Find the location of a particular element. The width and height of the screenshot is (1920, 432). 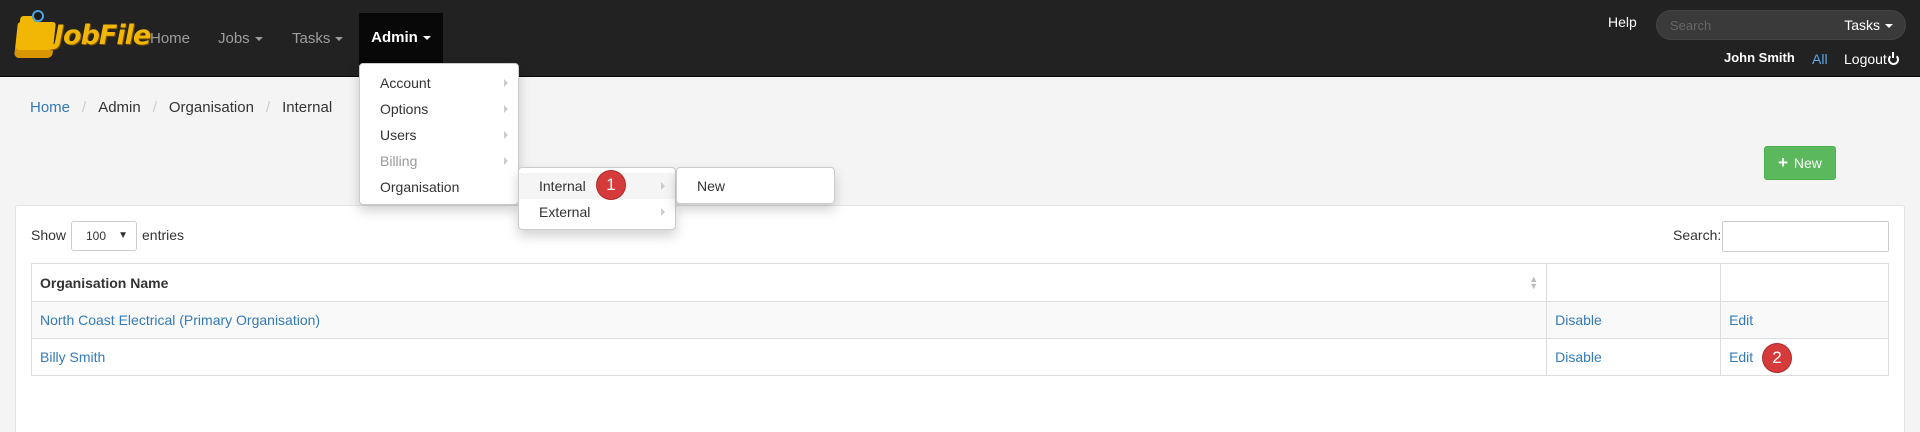

search-input: Search is located at coordinates (1690, 25).